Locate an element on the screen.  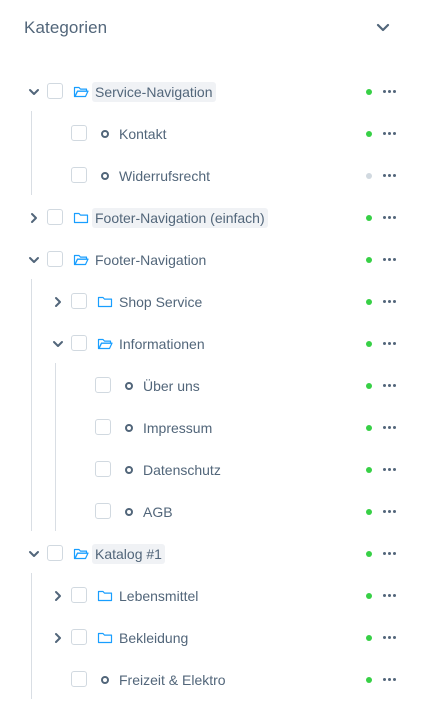
tree-row-lebensmittel: Lebensmittel is located at coordinates (210, 596).